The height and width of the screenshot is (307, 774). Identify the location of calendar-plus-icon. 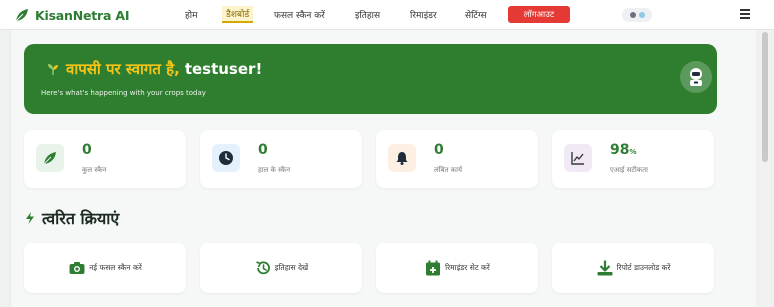
(433, 268).